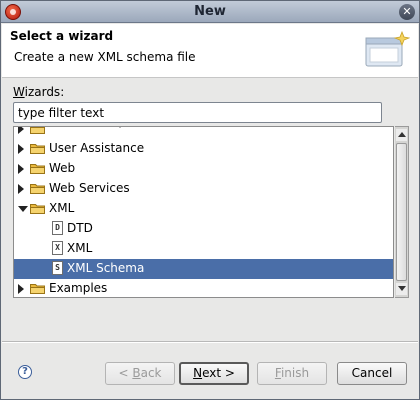 The image size is (420, 400). What do you see at coordinates (203, 149) in the screenshot?
I see `tree-item: User Assistance` at bounding box center [203, 149].